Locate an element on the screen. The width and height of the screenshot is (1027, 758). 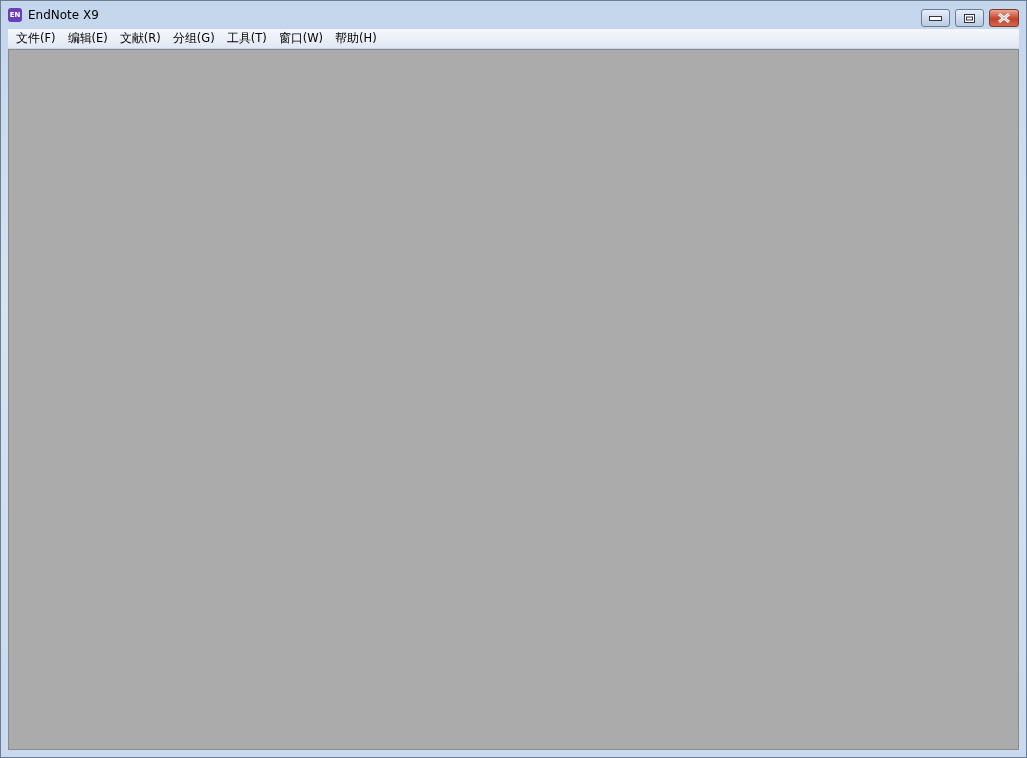
minimize-button is located at coordinates (935, 18).